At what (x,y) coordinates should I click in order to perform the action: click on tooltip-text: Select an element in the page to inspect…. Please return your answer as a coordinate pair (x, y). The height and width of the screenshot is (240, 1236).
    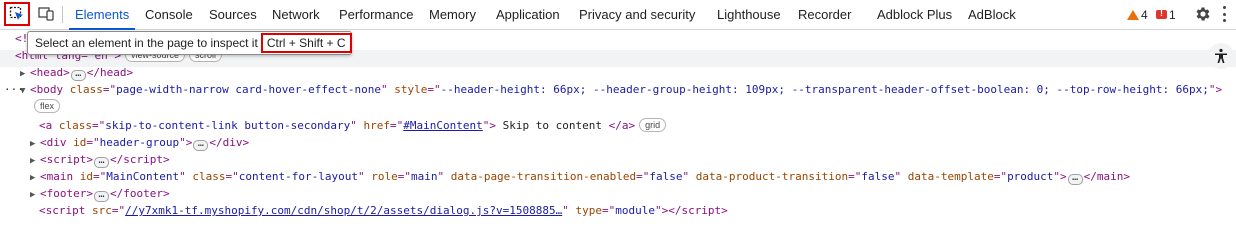
    Looking at the image, I should click on (146, 43).